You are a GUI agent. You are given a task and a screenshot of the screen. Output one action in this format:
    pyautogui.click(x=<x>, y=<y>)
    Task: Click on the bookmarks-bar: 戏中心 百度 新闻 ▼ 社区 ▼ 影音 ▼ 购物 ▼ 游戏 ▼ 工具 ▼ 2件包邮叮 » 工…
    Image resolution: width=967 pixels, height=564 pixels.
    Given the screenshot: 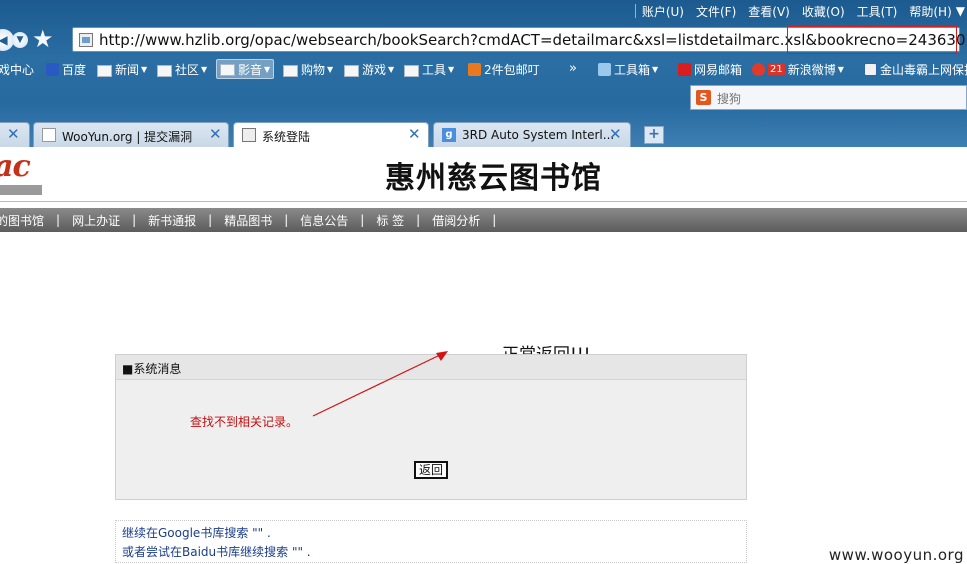 What is the action you would take?
    pyautogui.click(x=483, y=69)
    